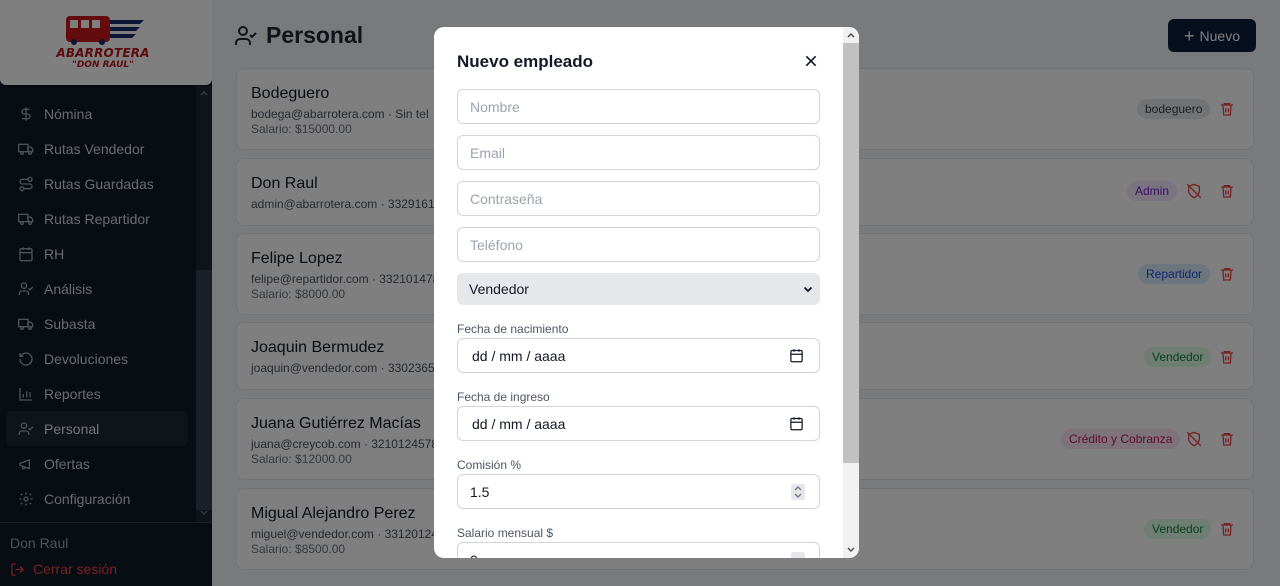 This screenshot has height=586, width=1280. Describe the element at coordinates (851, 253) in the screenshot. I see `modal-scrollbar-thumb` at that location.